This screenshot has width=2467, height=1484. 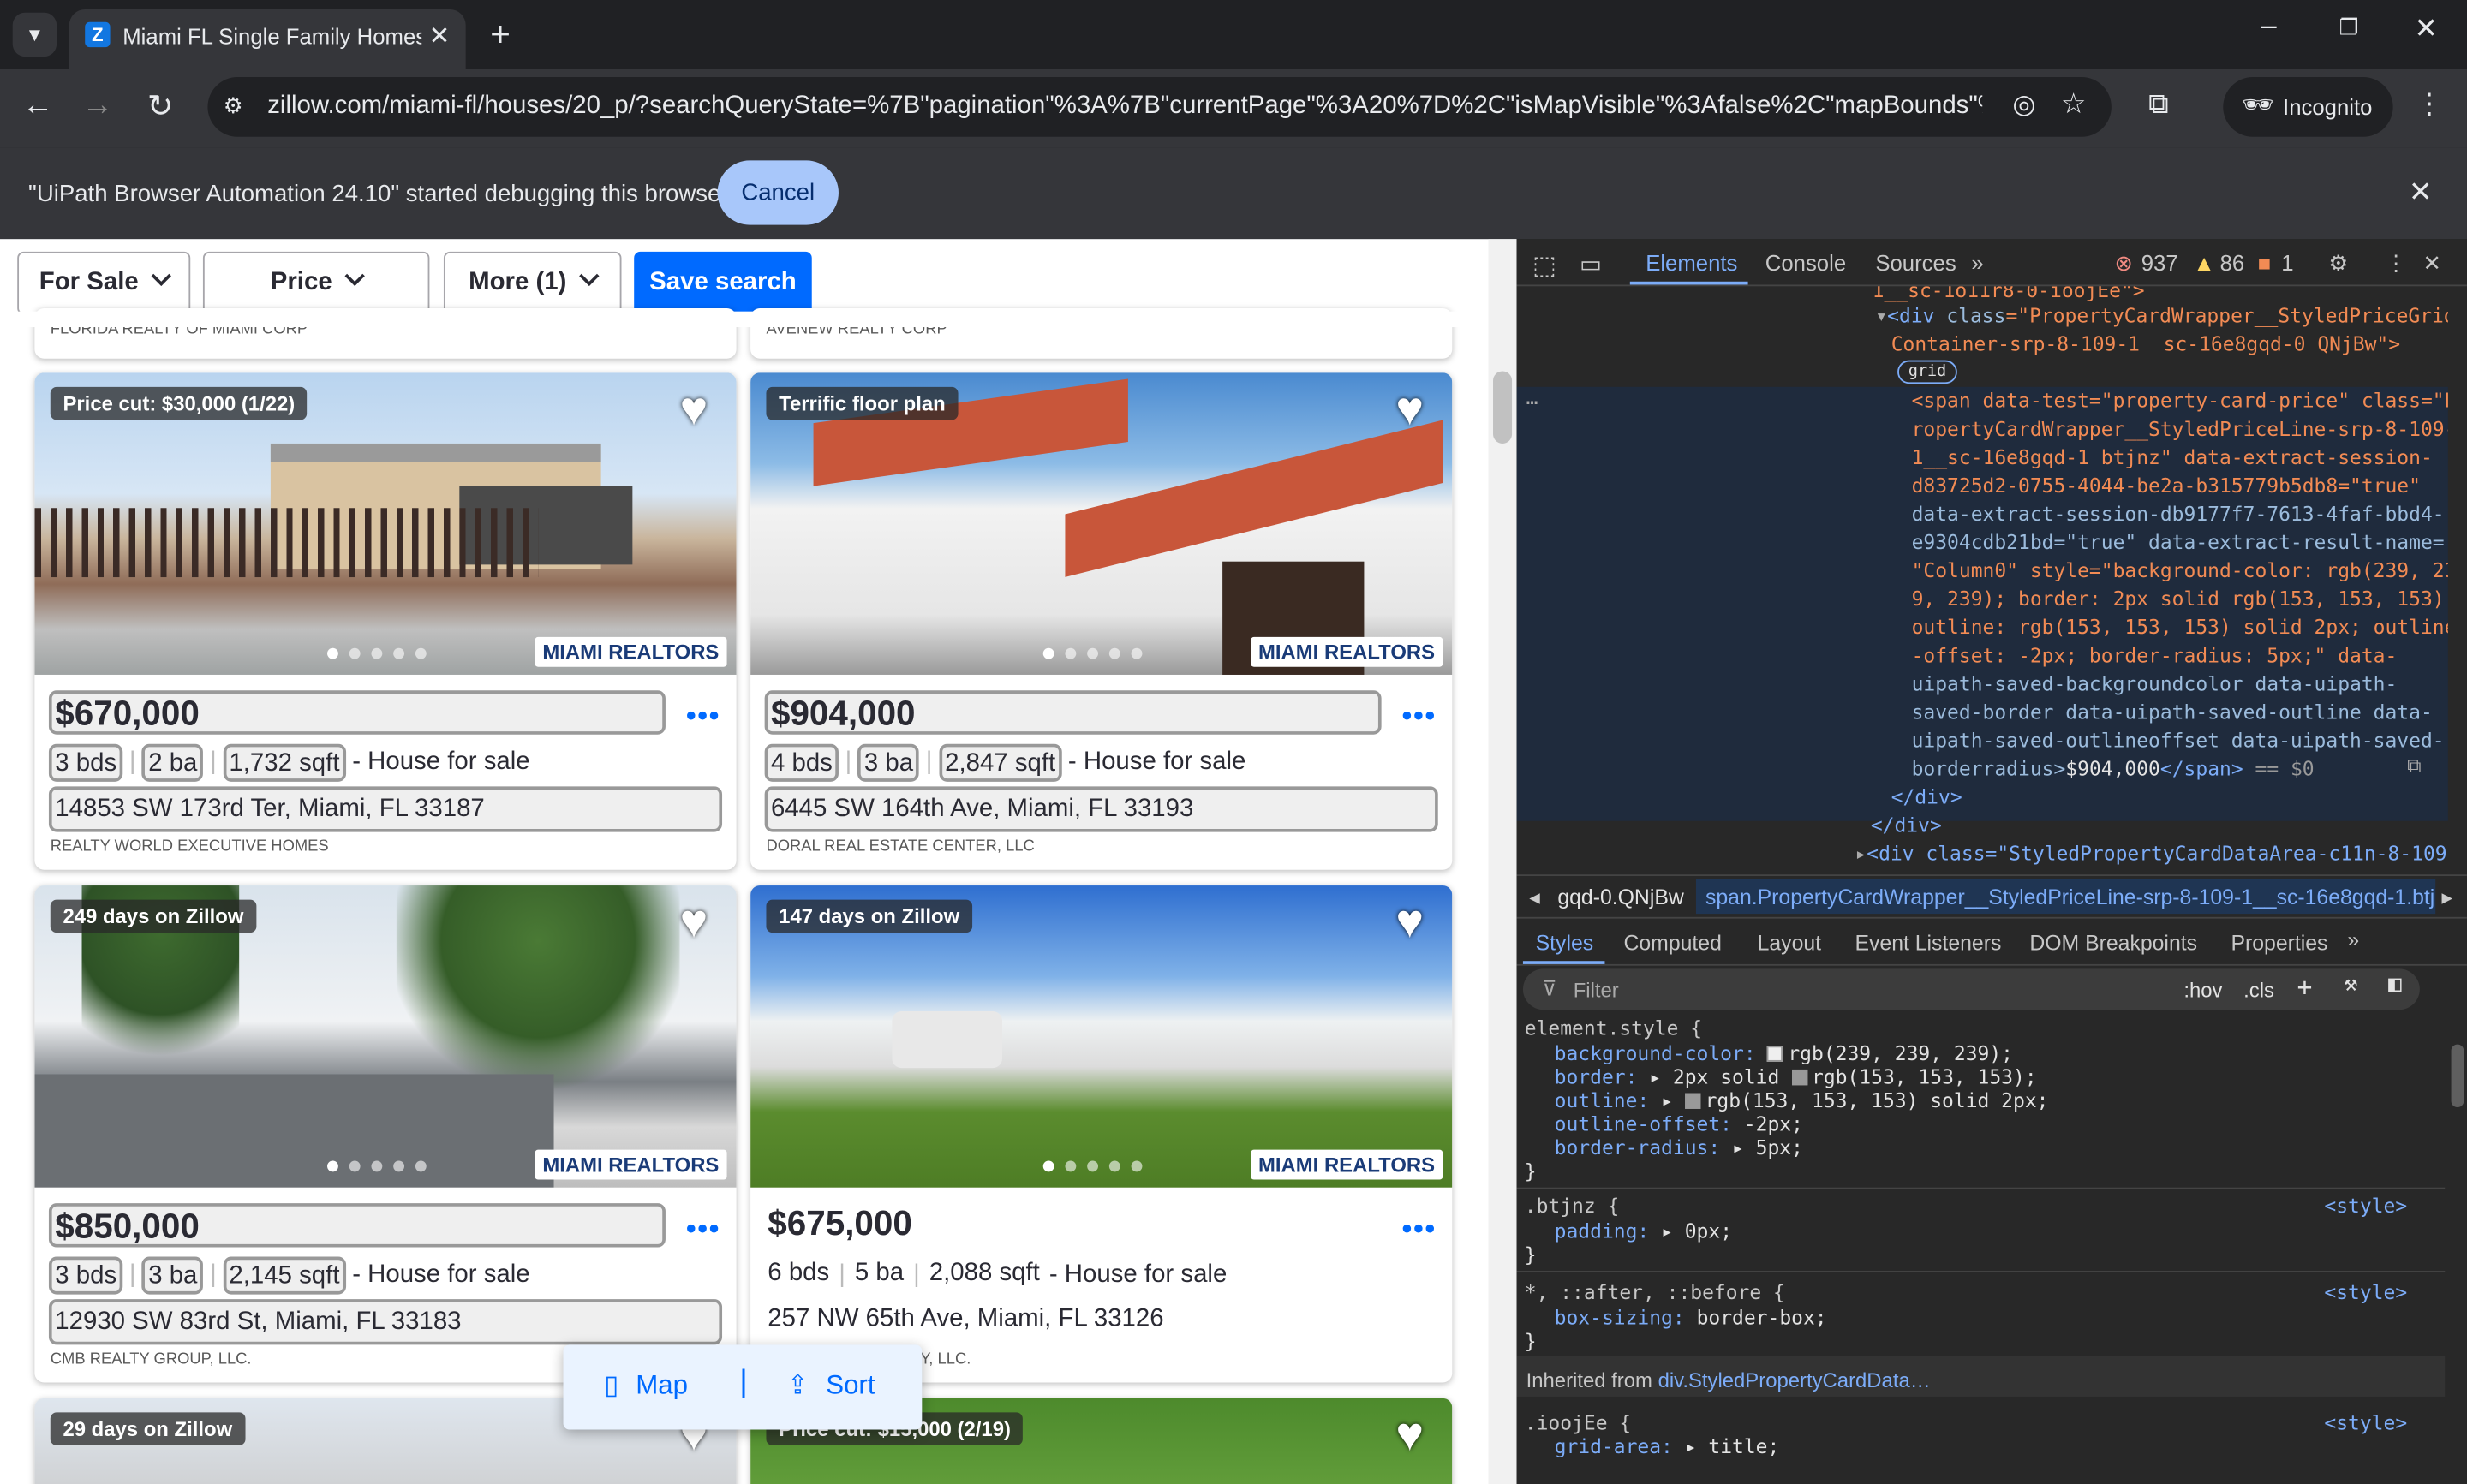 I want to click on warning-count: 86, so click(x=2233, y=262).